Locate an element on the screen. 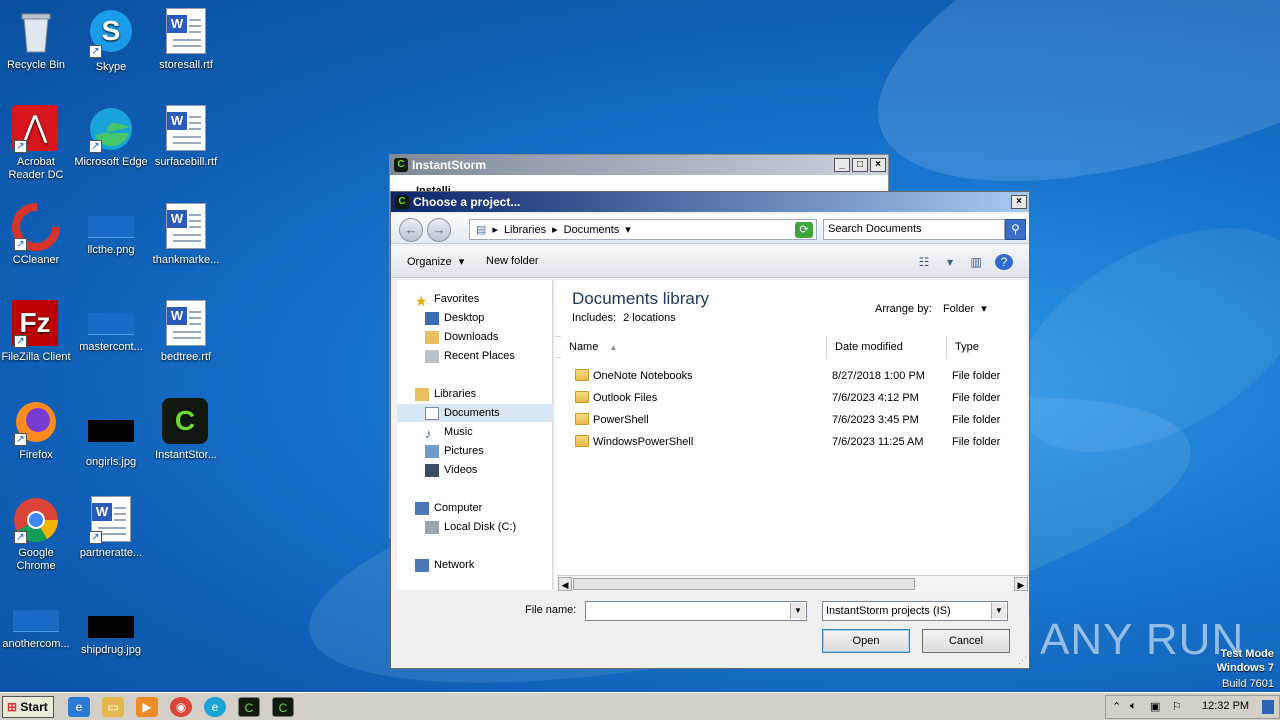 This screenshot has width=1280, height=720. show-desktop-button is located at coordinates (1268, 707).